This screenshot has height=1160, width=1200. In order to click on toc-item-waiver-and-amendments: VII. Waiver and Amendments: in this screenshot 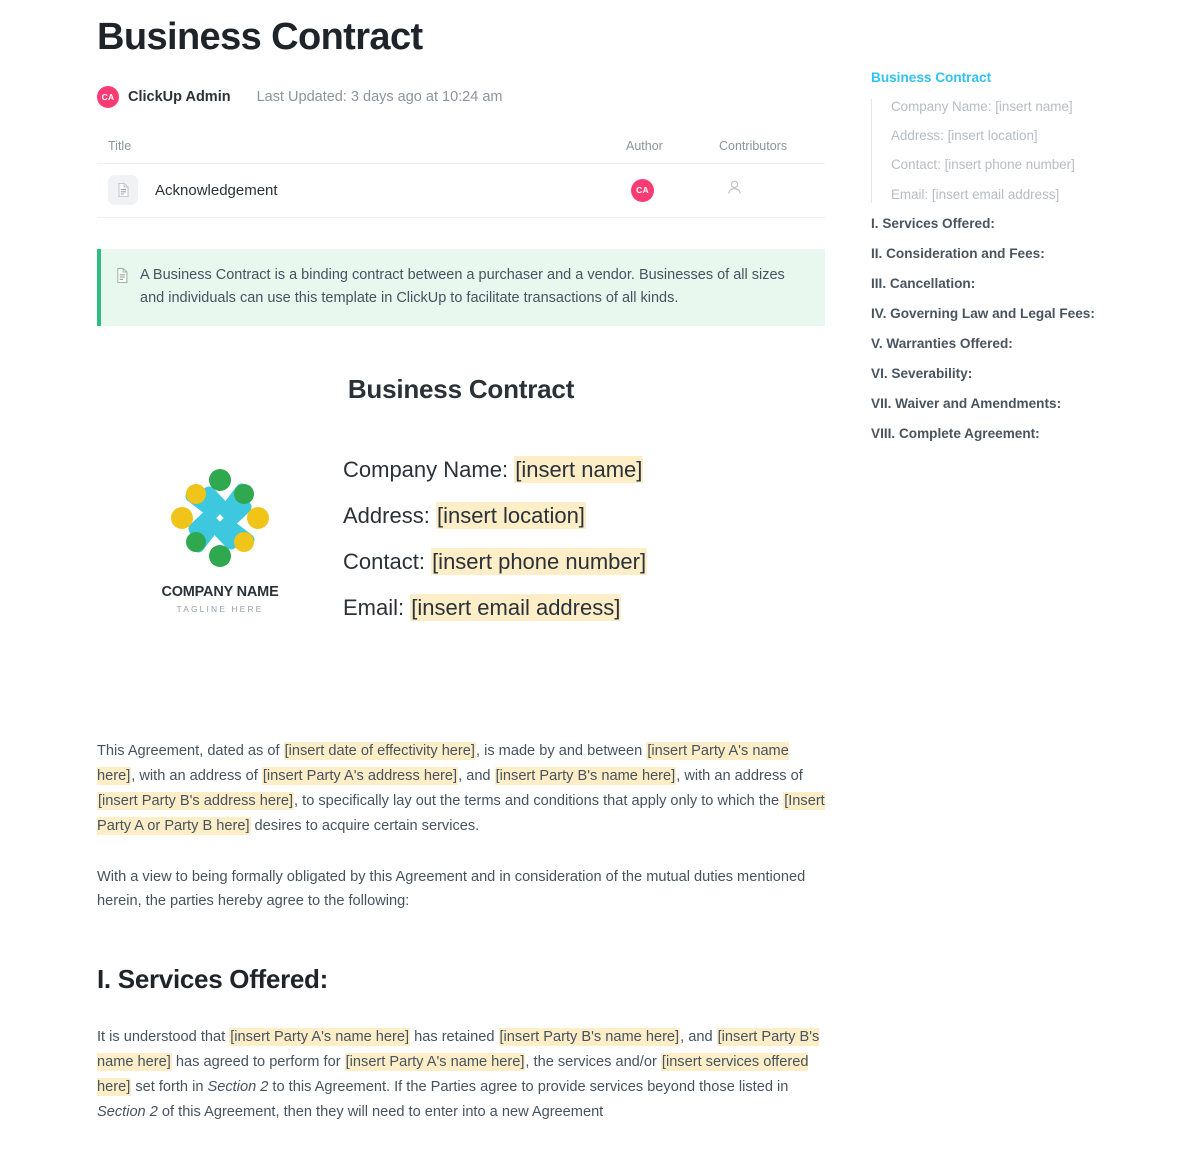, I will do `click(1021, 404)`.